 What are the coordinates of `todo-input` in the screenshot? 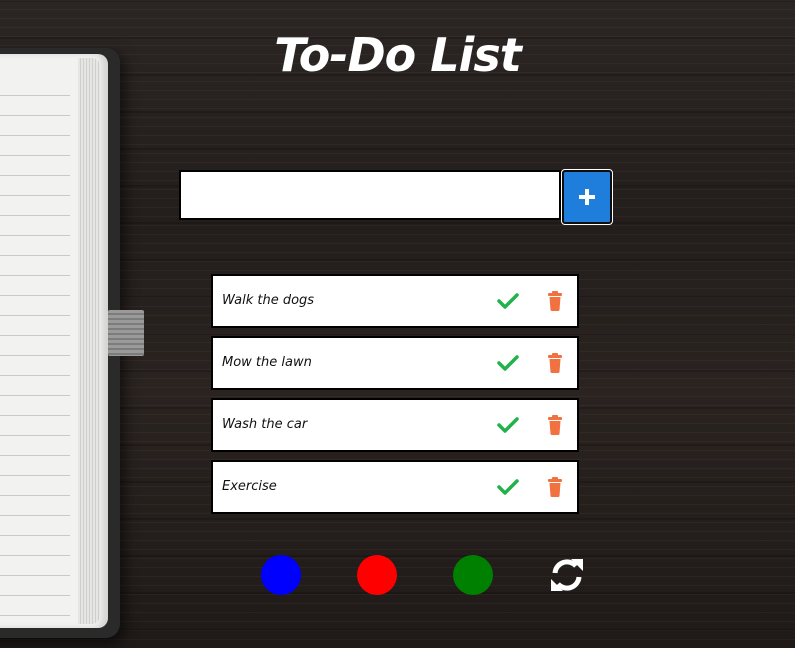 It's located at (370, 195).